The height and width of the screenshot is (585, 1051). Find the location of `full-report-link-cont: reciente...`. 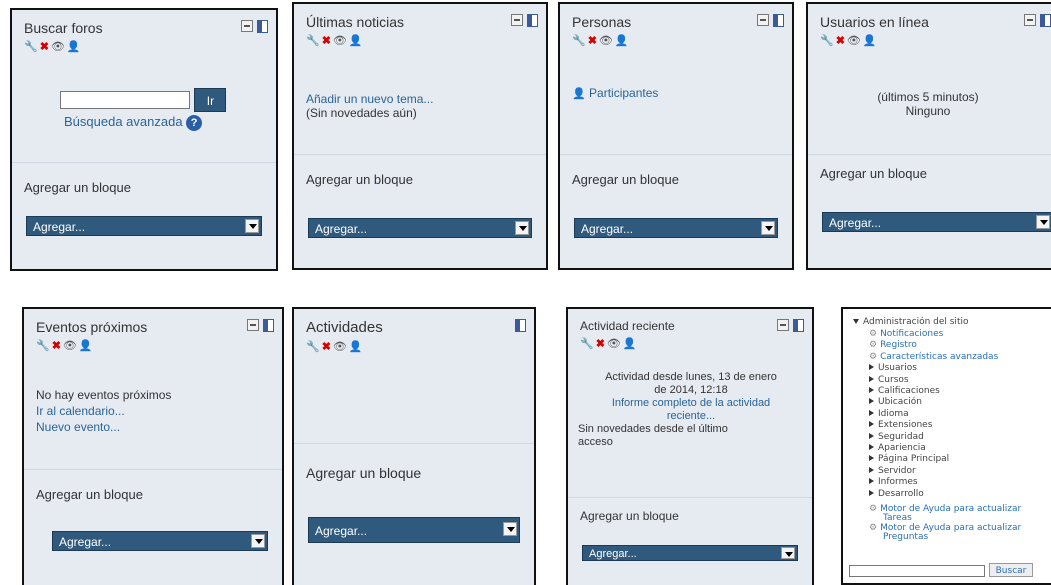

full-report-link-cont: reciente... is located at coordinates (691, 416).